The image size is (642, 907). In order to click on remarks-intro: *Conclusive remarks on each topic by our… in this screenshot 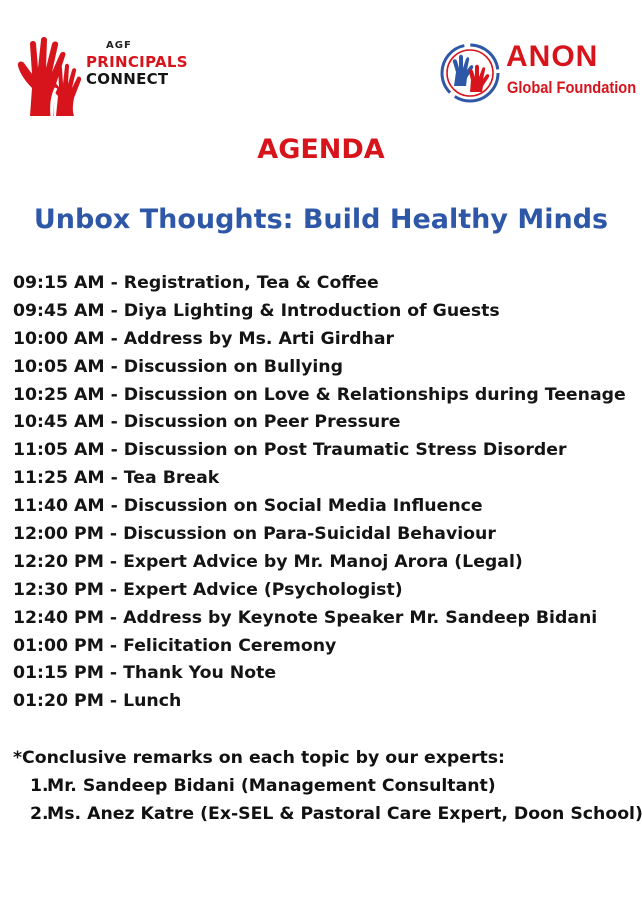, I will do `click(259, 758)`.